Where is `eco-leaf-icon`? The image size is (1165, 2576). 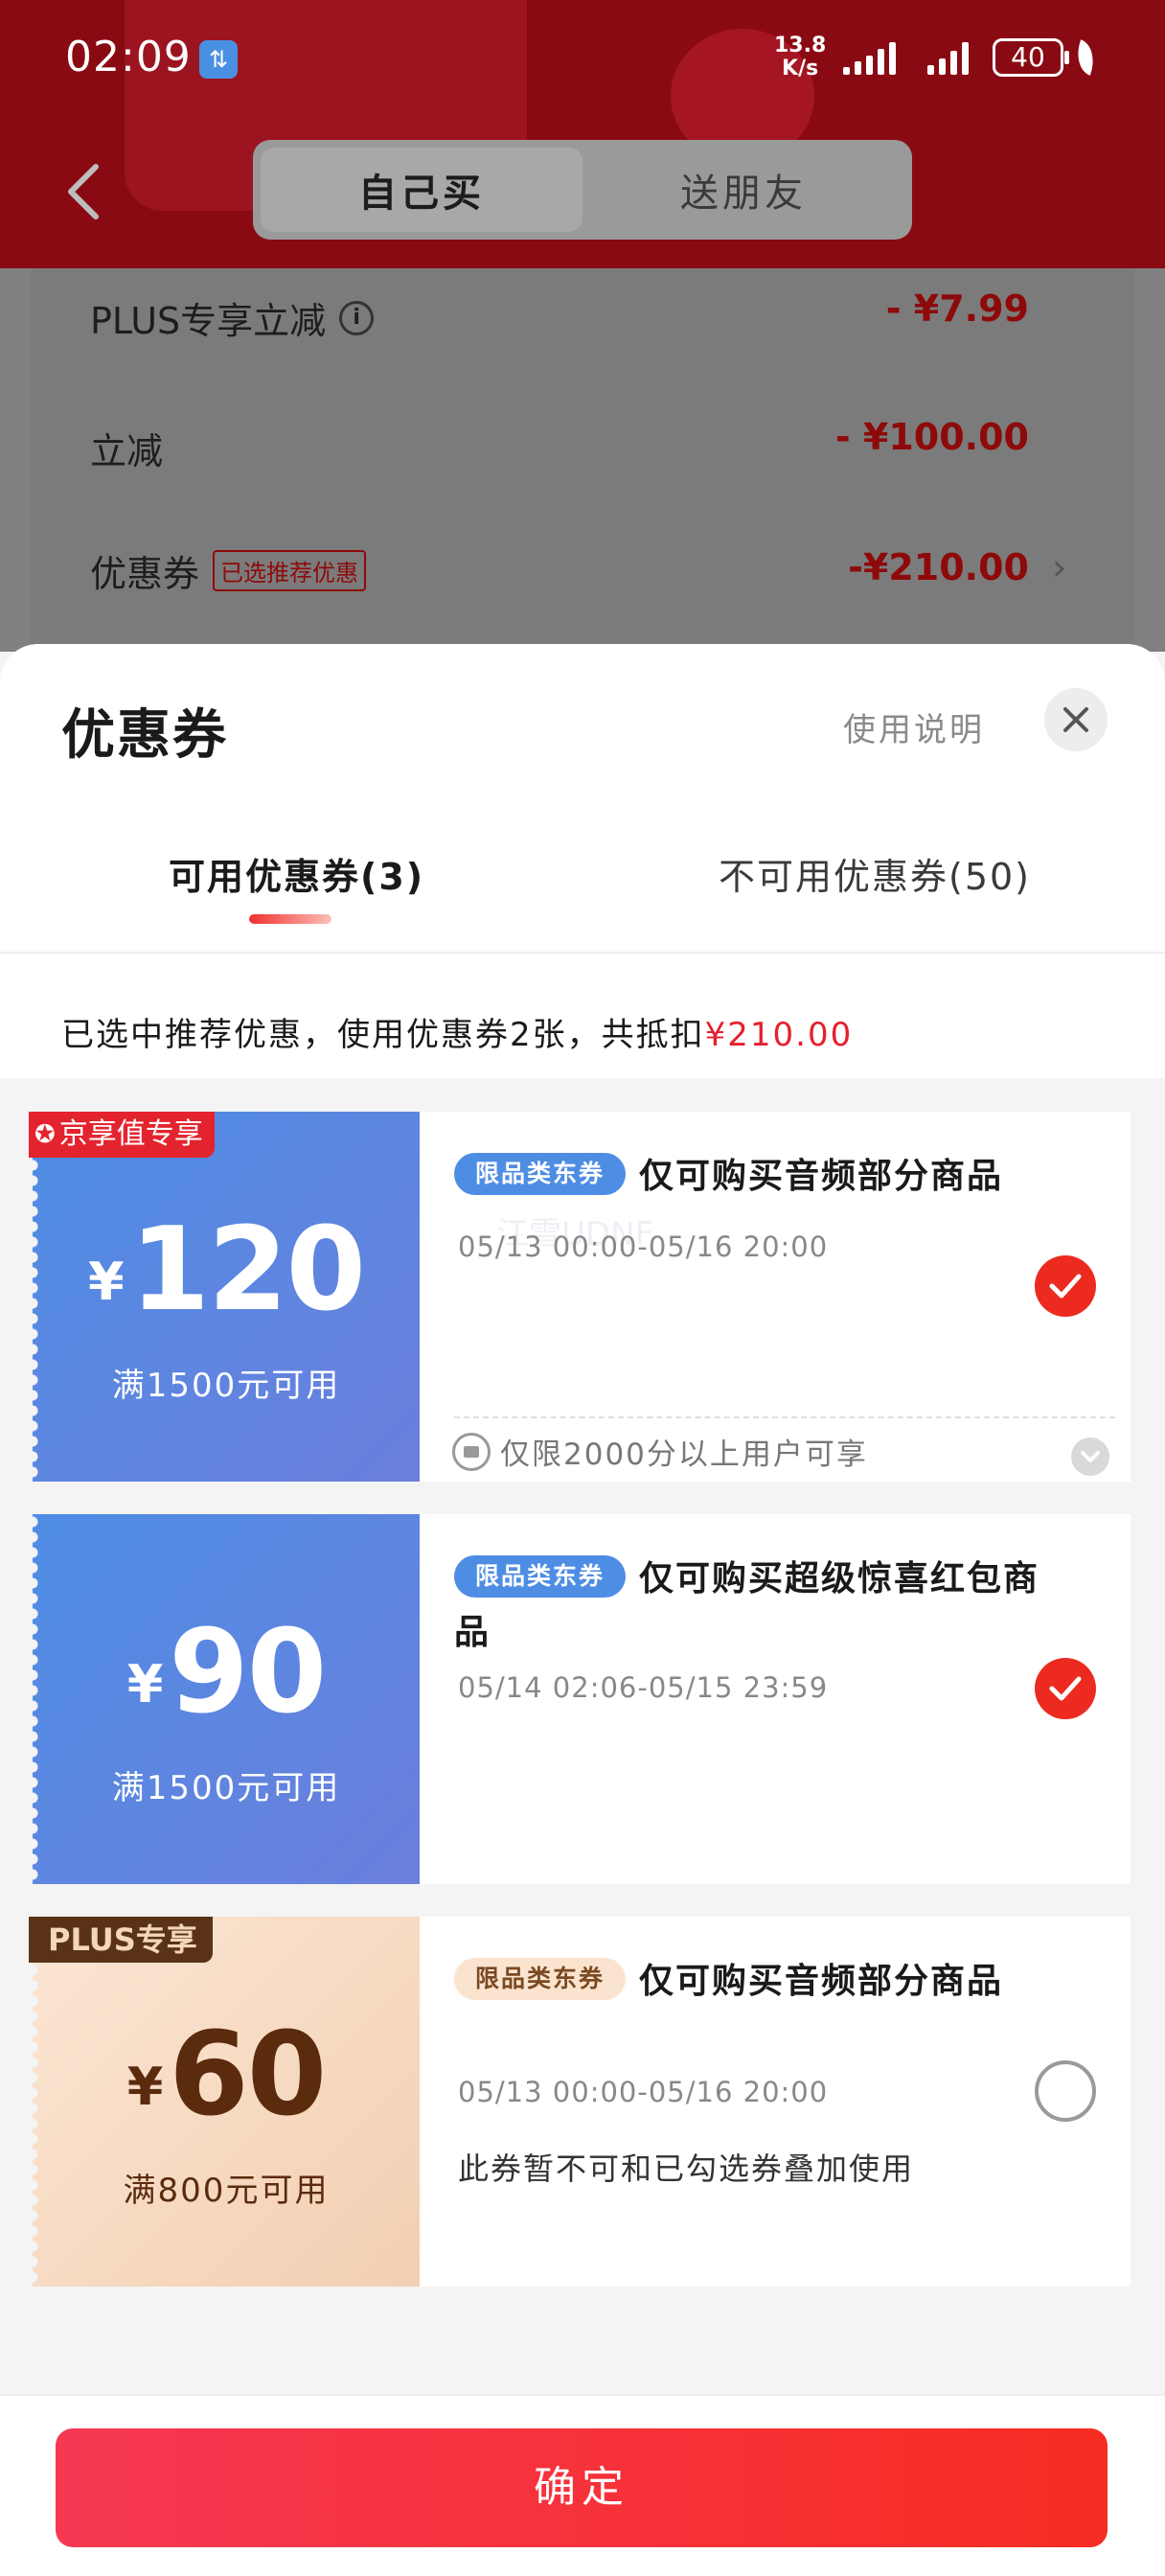 eco-leaf-icon is located at coordinates (1085, 57).